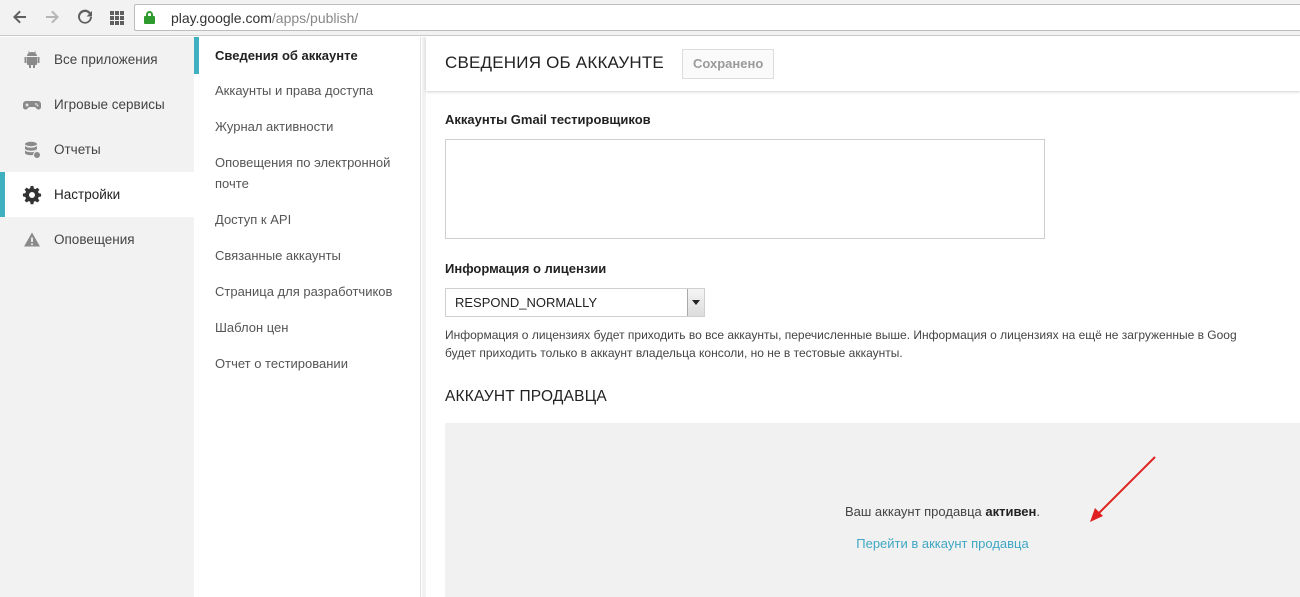 Image resolution: width=1300 pixels, height=597 pixels. Describe the element at coordinates (117, 18) in the screenshot. I see `apps-grid-icon` at that location.